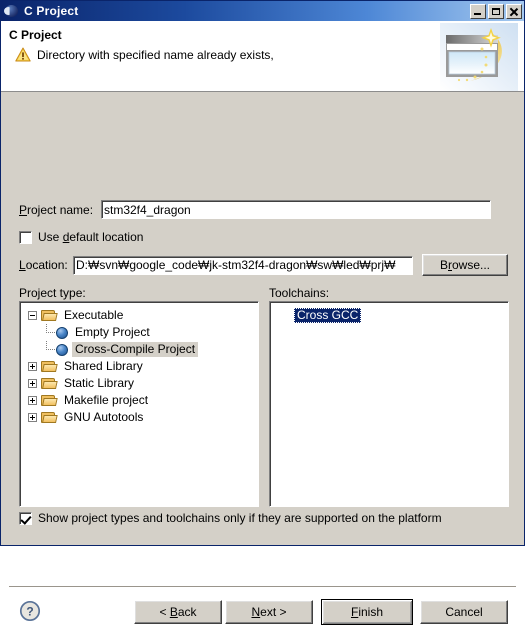 Image resolution: width=525 pixels, height=625 pixels. What do you see at coordinates (106, 400) in the screenshot?
I see `tree-item-label: Makefile project` at bounding box center [106, 400].